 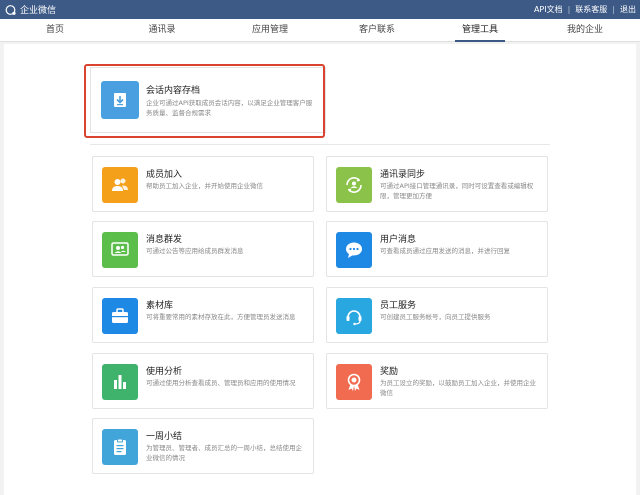 What do you see at coordinates (403, 175) in the screenshot?
I see `tool-title: 通讯录同步` at bounding box center [403, 175].